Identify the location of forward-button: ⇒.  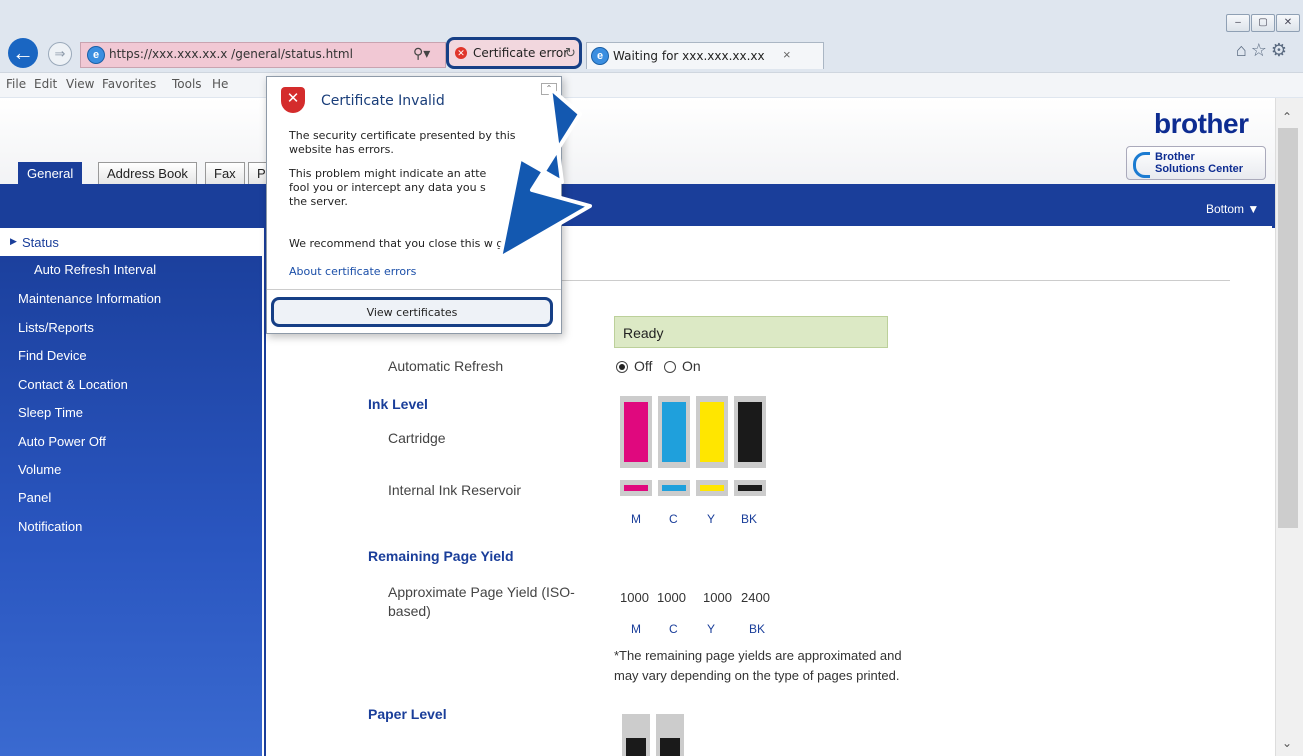
(60, 54).